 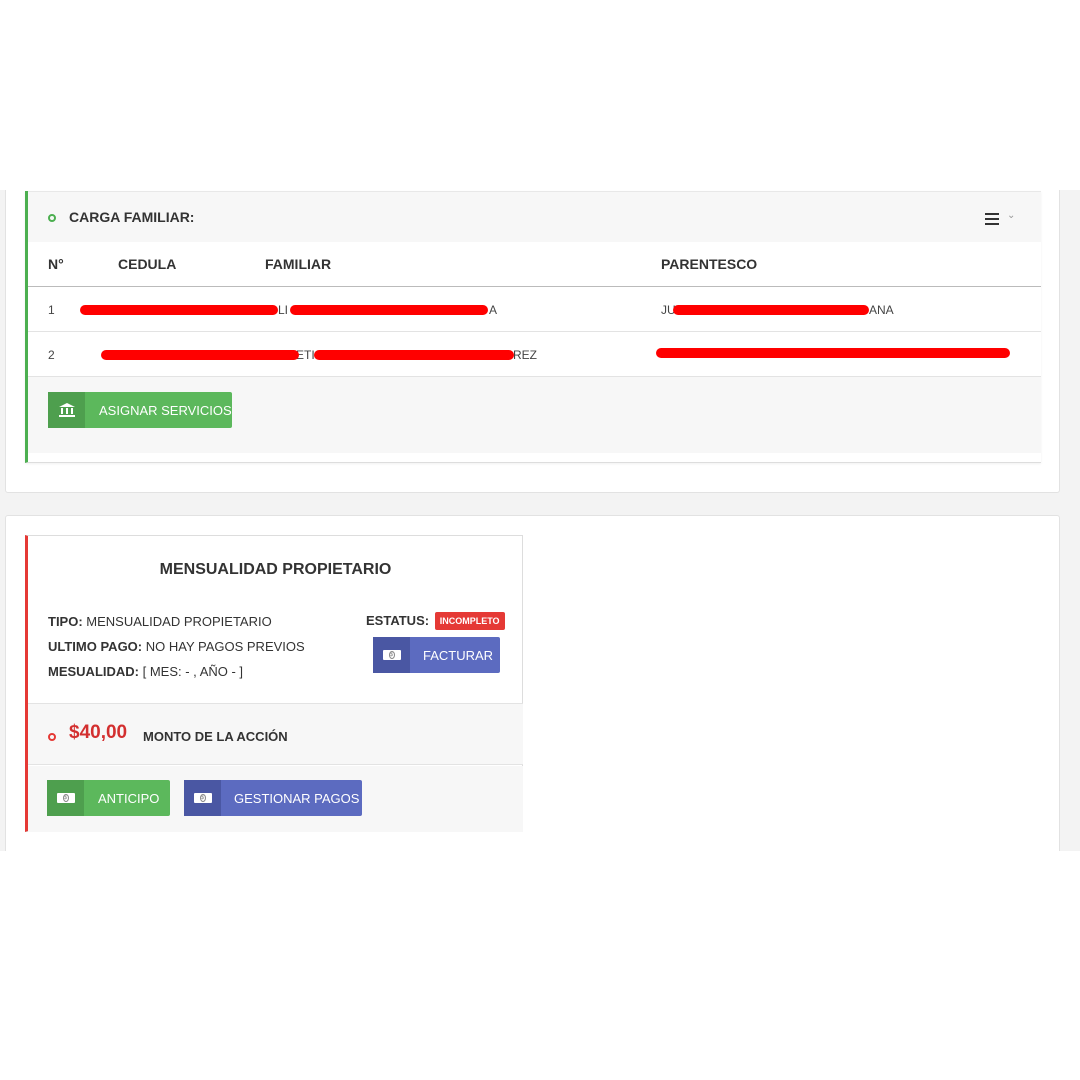 I want to click on monthly-footer: $ ANTICIPO $ GESTIONAR PAGOS, so click(x=275, y=799).